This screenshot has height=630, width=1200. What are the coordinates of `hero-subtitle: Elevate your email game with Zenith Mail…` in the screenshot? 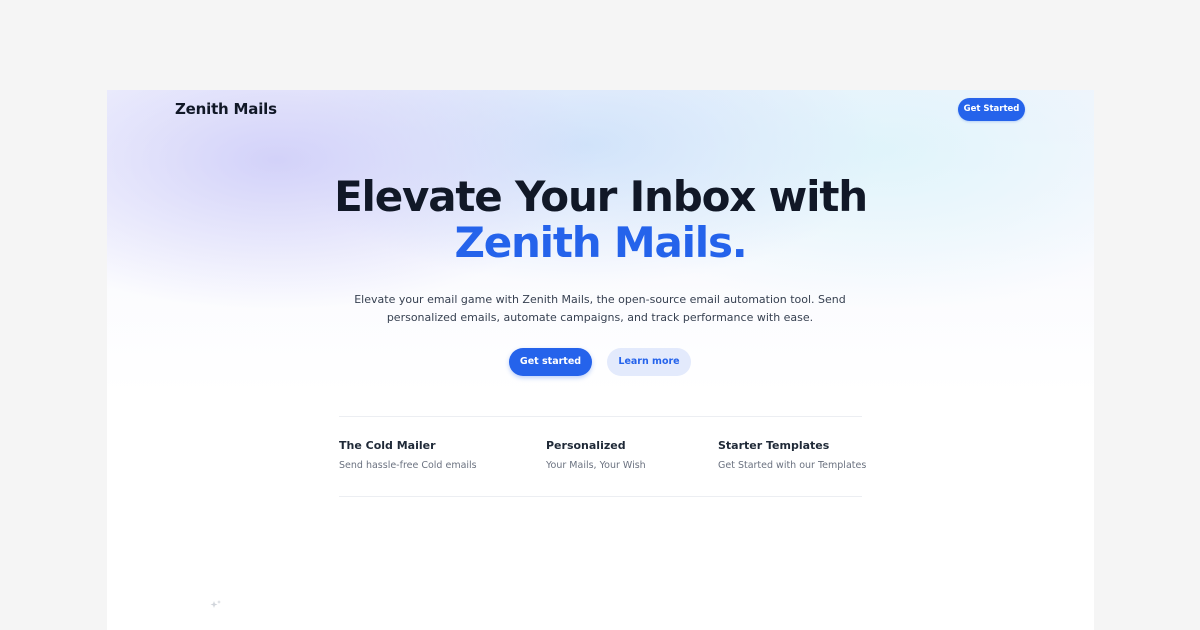 It's located at (600, 308).